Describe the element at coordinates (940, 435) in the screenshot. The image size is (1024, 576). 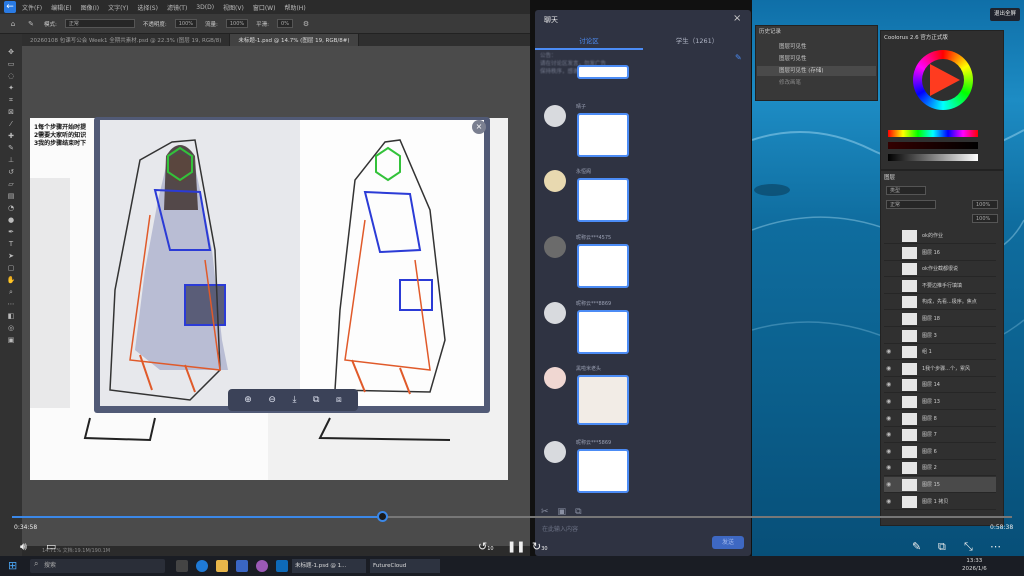
I see `layer-row: ◉ 图层 7` at that location.